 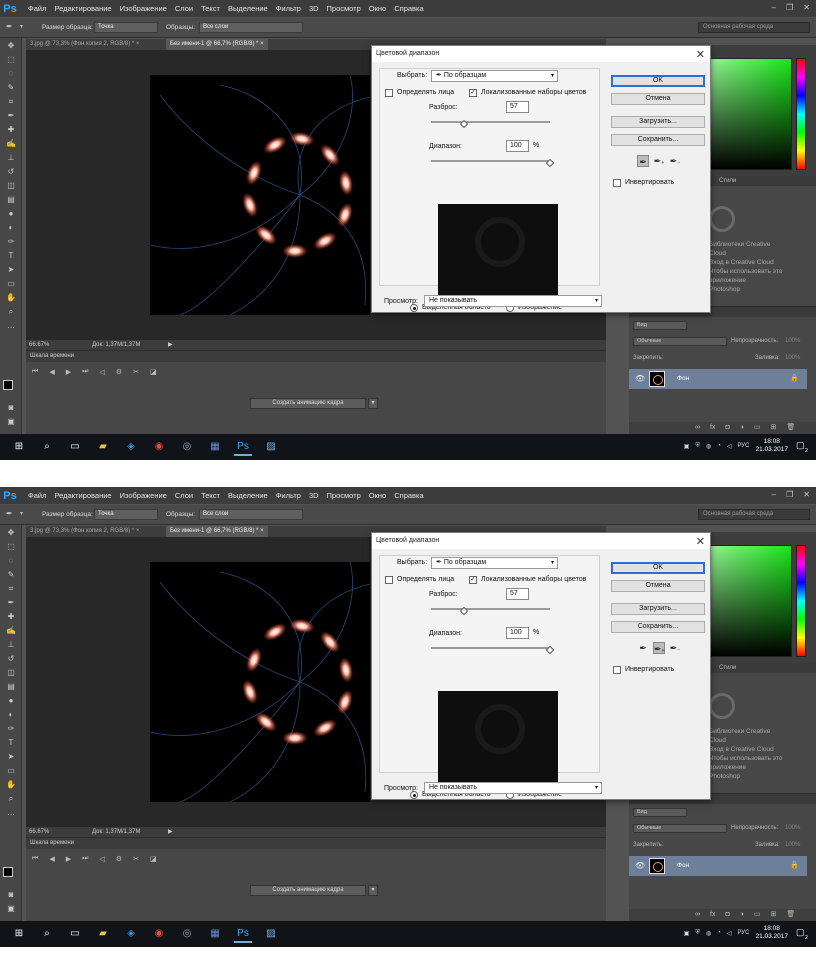 What do you see at coordinates (11, 729) in the screenshot?
I see `pen-tool-icon: ✑` at bounding box center [11, 729].